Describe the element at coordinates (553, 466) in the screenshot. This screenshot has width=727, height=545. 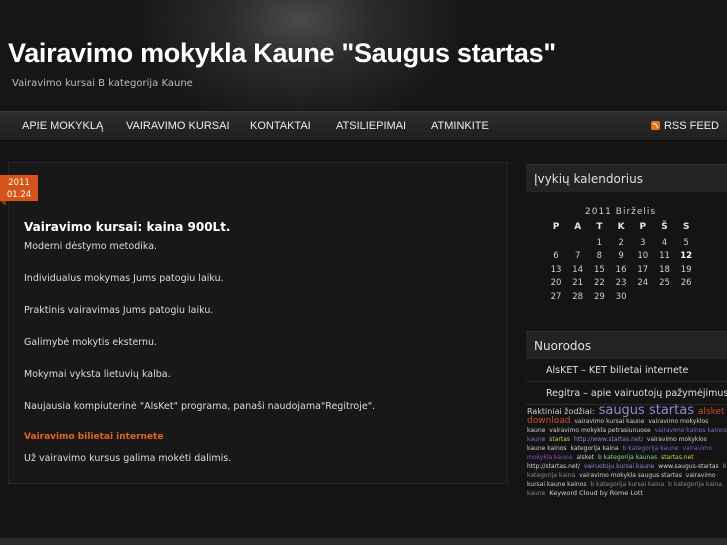
I see `keyword-tag: http://startas.net/` at that location.